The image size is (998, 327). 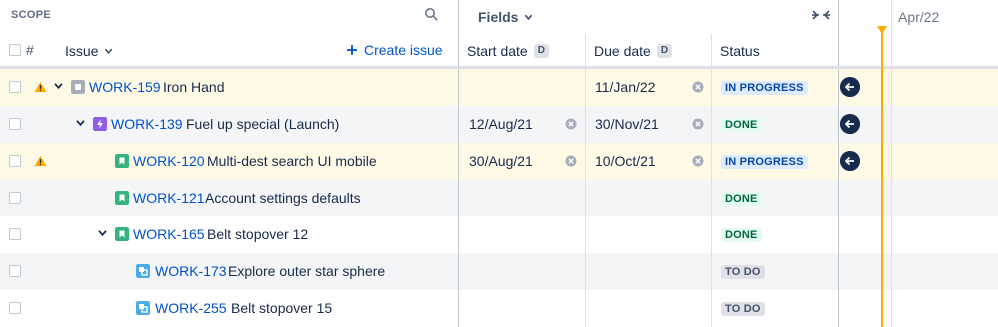 What do you see at coordinates (882, 30) in the screenshot?
I see `today-marker-icon` at bounding box center [882, 30].